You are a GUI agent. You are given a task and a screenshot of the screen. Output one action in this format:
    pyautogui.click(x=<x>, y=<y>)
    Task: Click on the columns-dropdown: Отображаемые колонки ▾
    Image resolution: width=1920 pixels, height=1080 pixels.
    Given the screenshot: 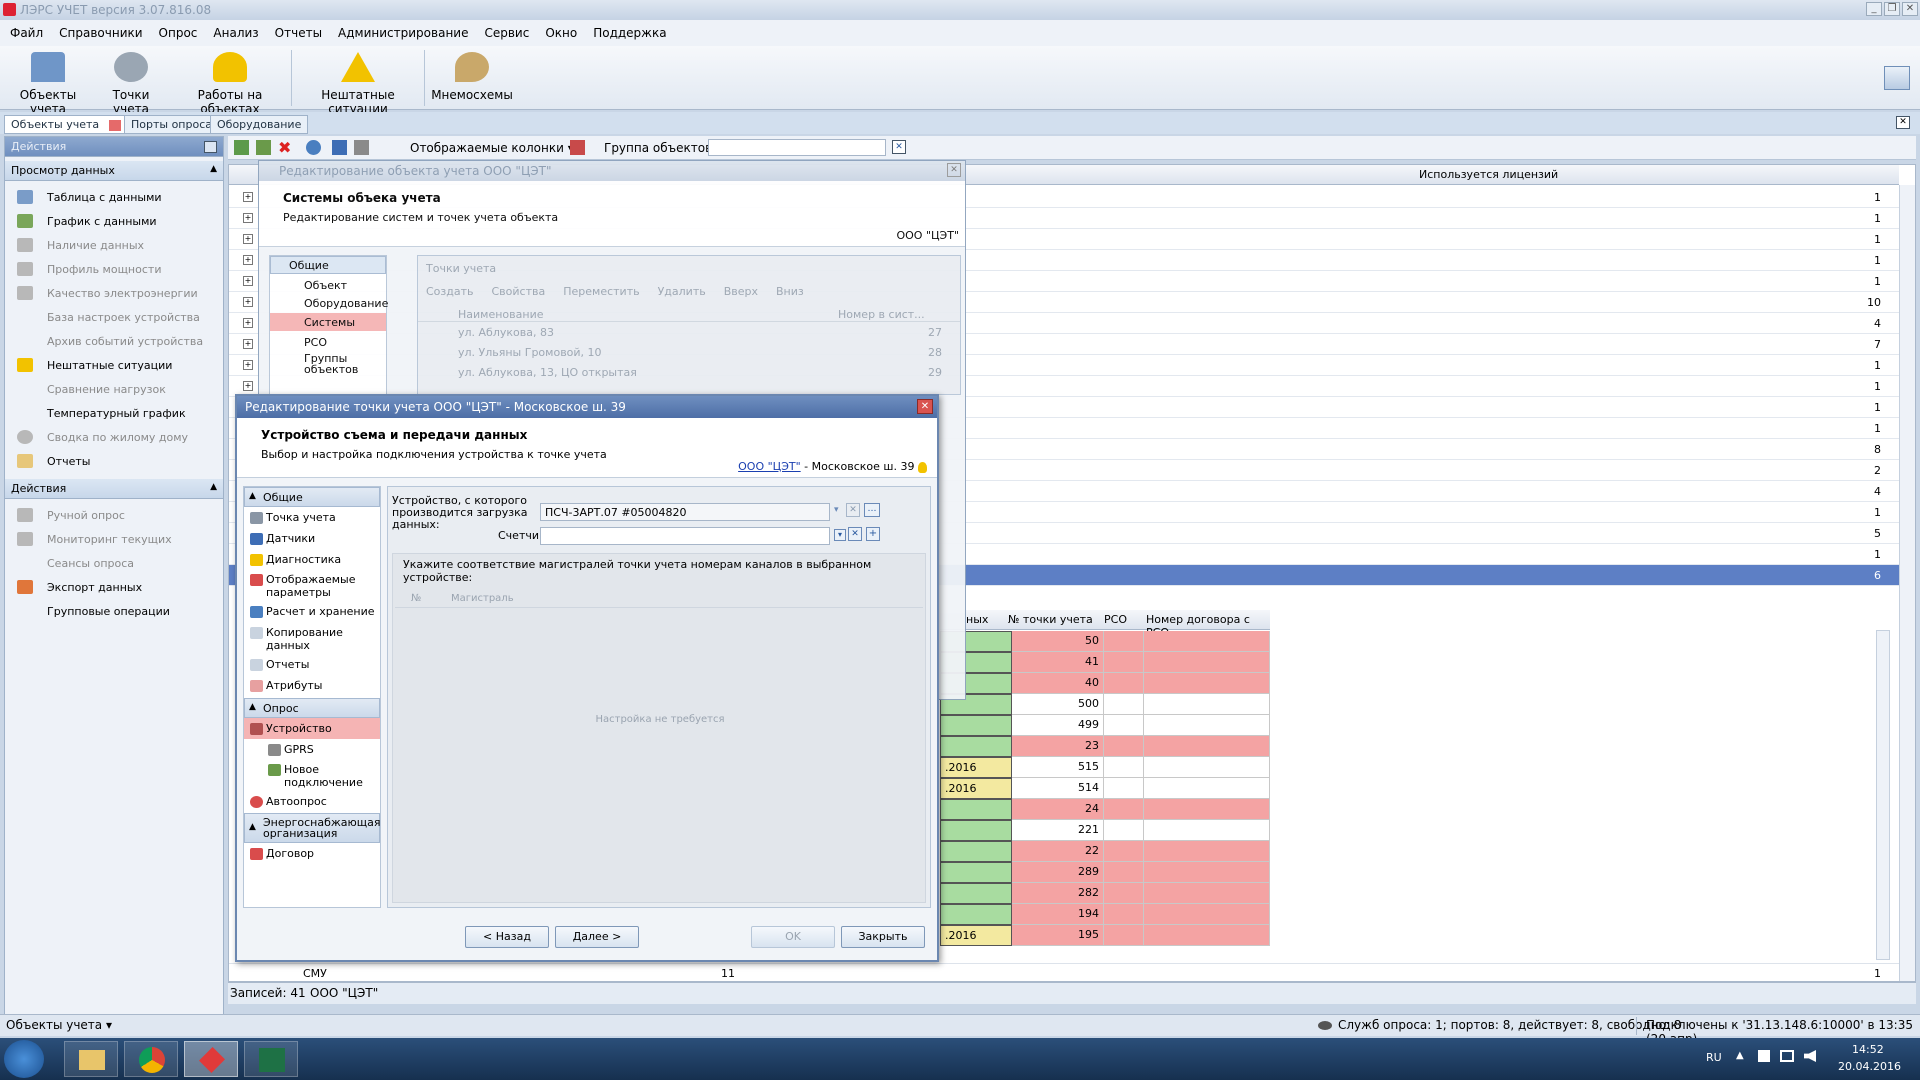 What is the action you would take?
    pyautogui.click(x=492, y=148)
    